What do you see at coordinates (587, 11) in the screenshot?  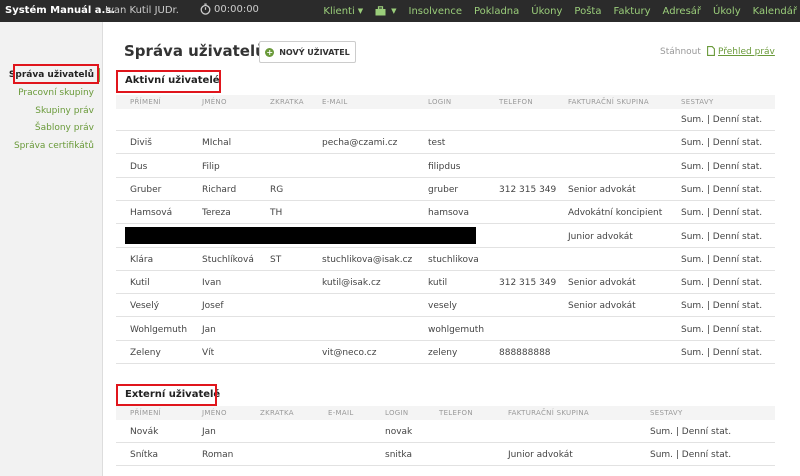 I see `nav-posta: Pošta` at bounding box center [587, 11].